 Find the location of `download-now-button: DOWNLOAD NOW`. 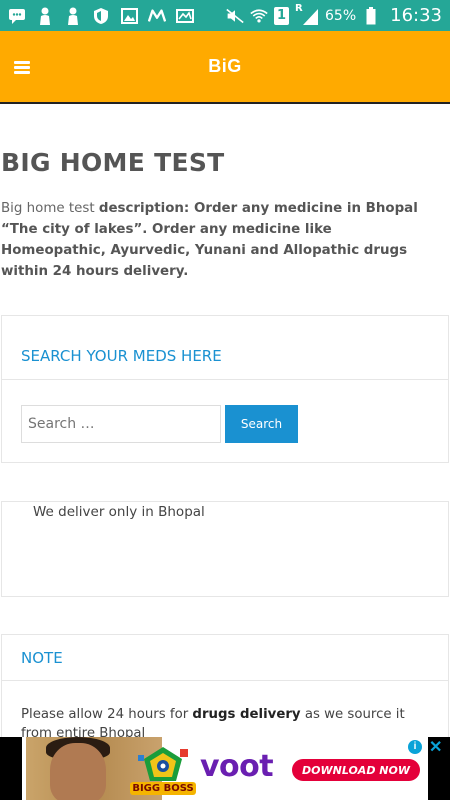

download-now-button: DOWNLOAD NOW is located at coordinates (356, 770).